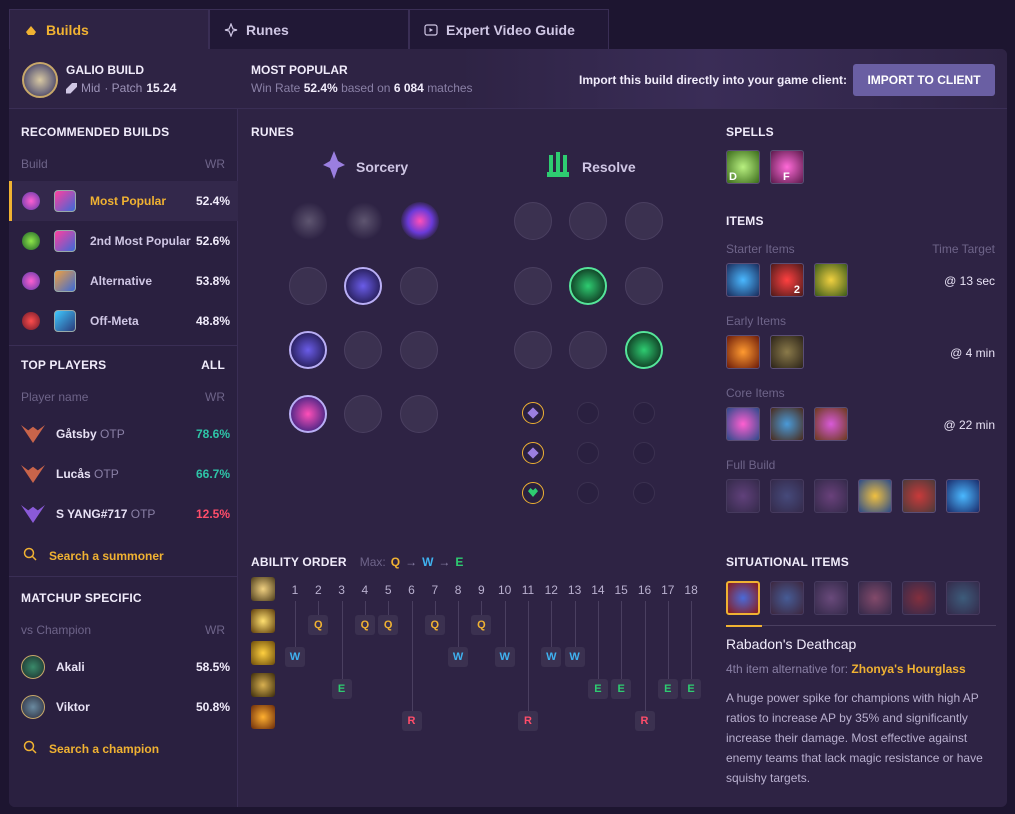  What do you see at coordinates (123, 474) in the screenshot?
I see `player-row: Lucås OTP 66.7%` at bounding box center [123, 474].